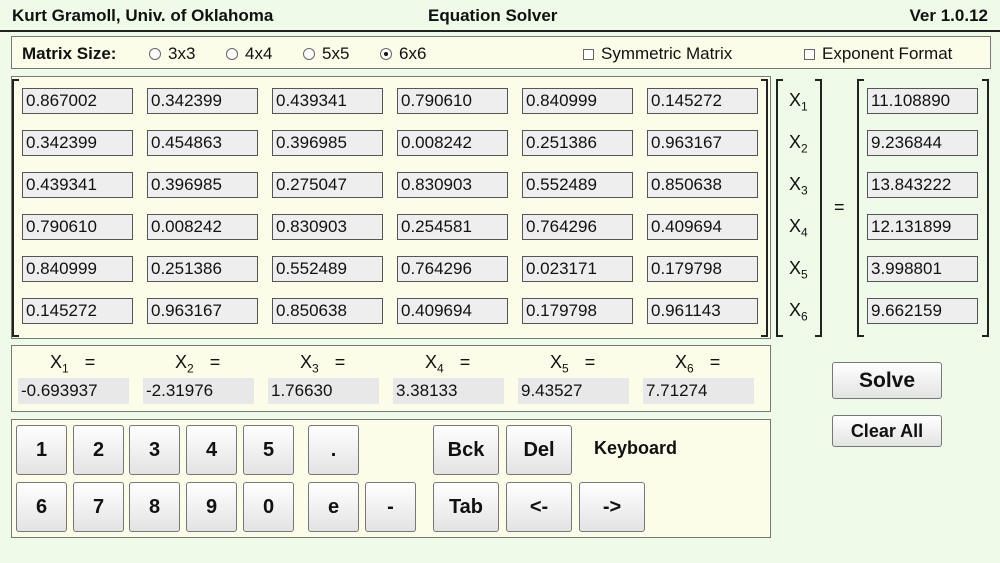 This screenshot has height=563, width=1000. Describe the element at coordinates (211, 450) in the screenshot. I see `key-4: 4` at that location.